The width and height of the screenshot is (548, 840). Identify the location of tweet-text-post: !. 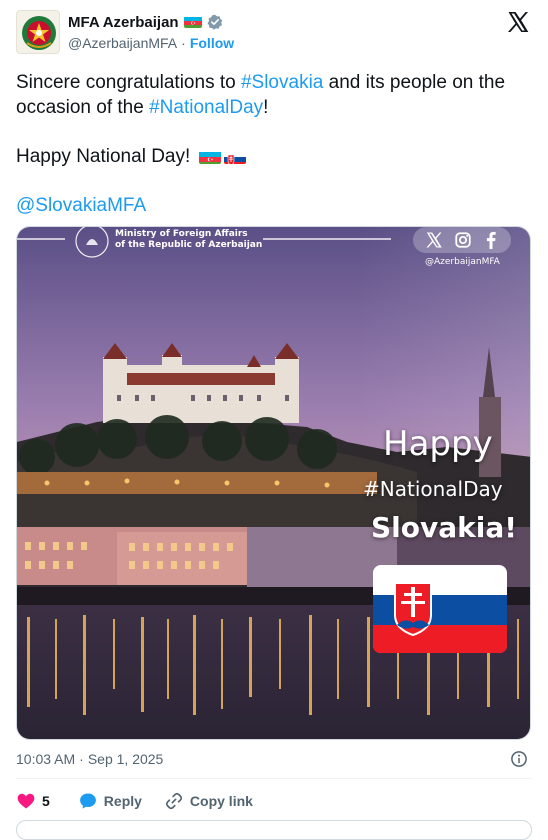
(266, 107).